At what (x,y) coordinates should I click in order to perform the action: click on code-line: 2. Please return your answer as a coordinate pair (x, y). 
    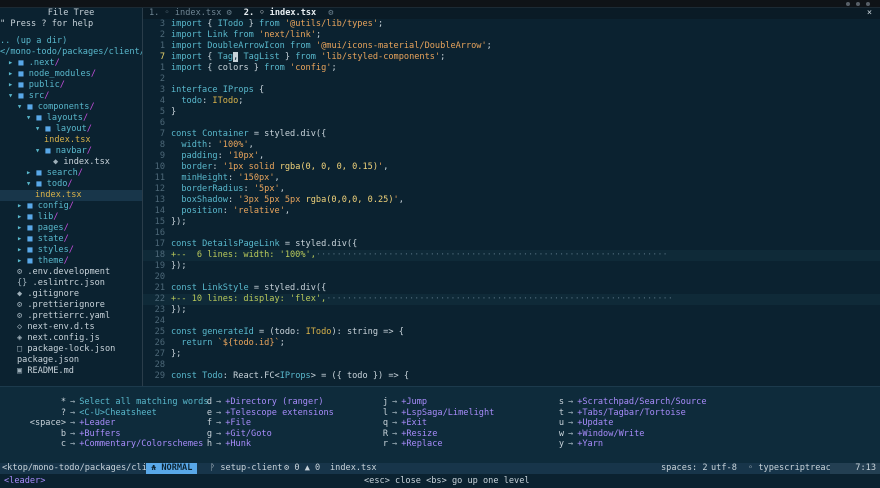
    Looking at the image, I should click on (511, 79).